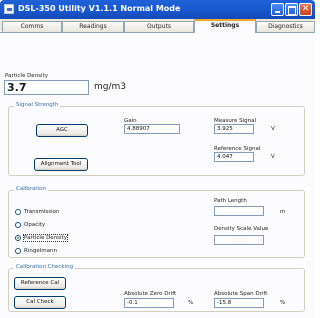 This screenshot has height=318, width=320. Describe the element at coordinates (230, 201) in the screenshot. I see `path-length-label: Path Length` at that location.